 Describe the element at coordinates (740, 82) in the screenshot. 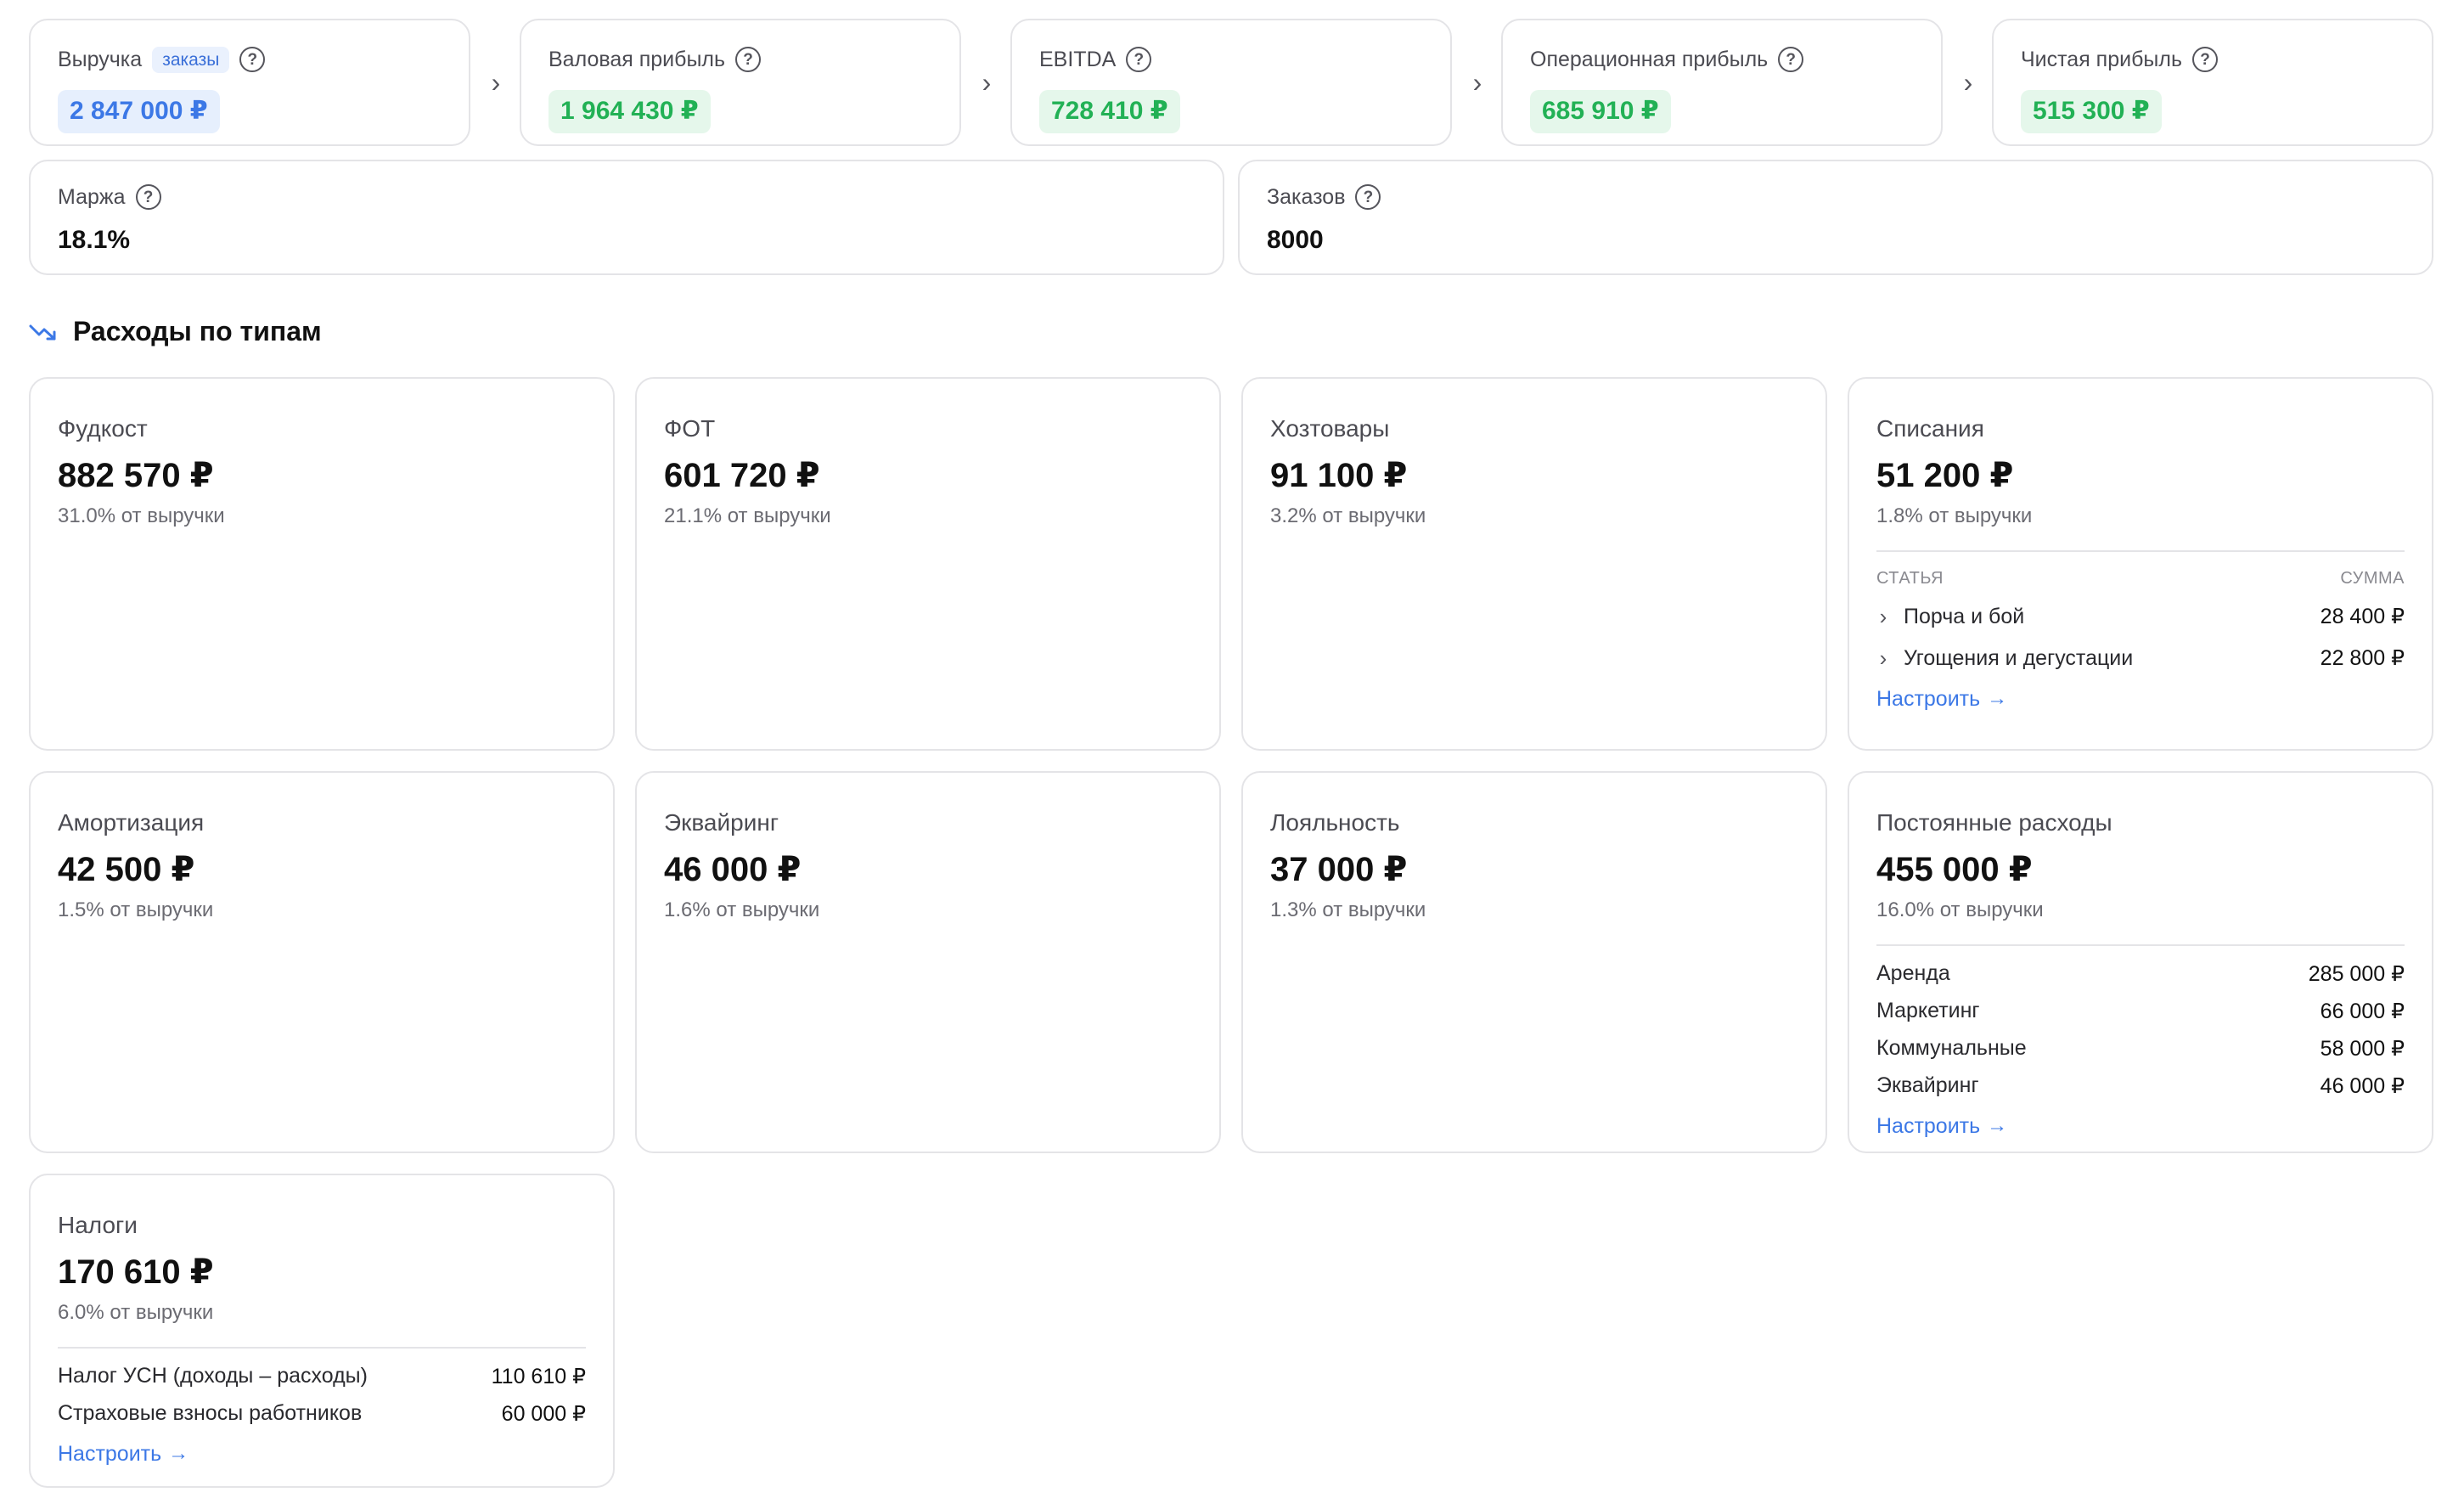

I see `kpi-gross-profit-card: Валовая прибыль ? 1 964 430 ₽` at that location.